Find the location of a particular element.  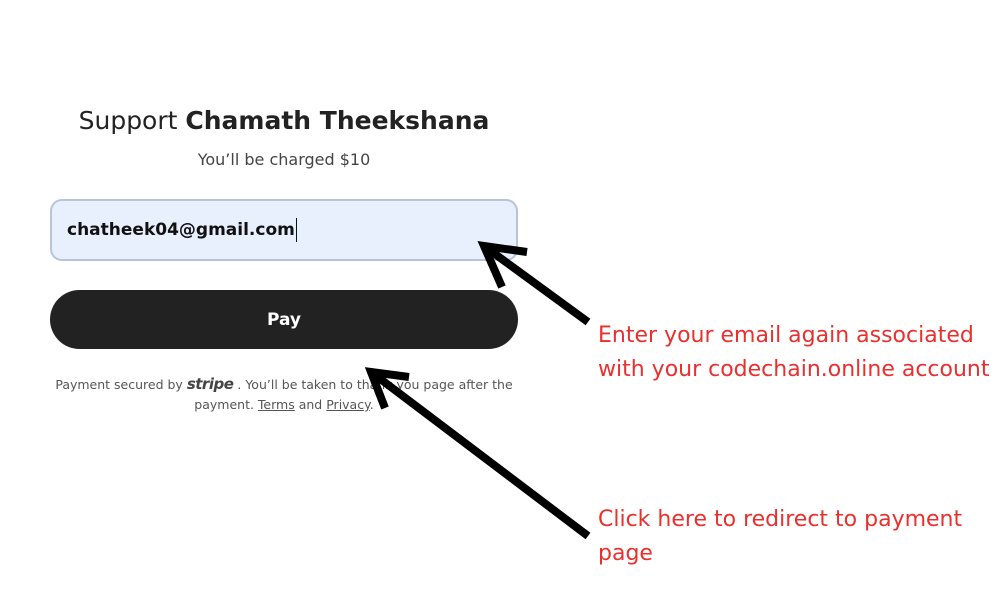

title-prefix: Support is located at coordinates (128, 120).